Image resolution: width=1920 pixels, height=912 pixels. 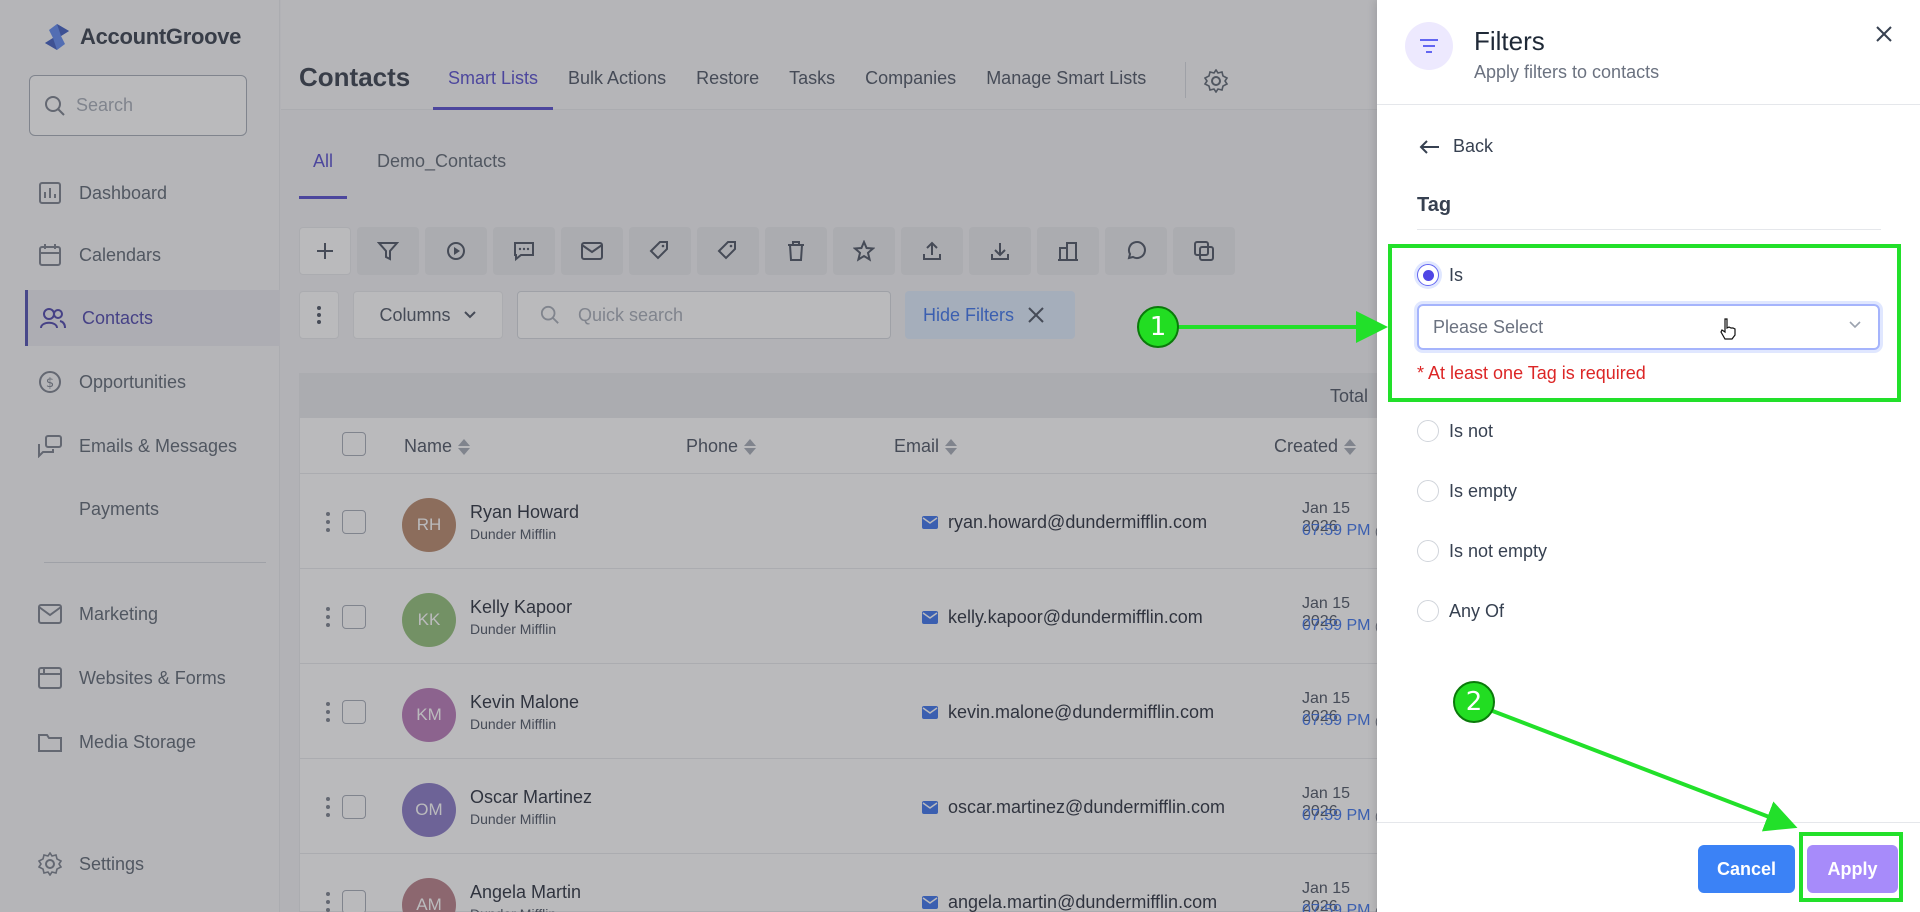 What do you see at coordinates (141, 37) in the screenshot?
I see `brand-logo: AccountGroove` at bounding box center [141, 37].